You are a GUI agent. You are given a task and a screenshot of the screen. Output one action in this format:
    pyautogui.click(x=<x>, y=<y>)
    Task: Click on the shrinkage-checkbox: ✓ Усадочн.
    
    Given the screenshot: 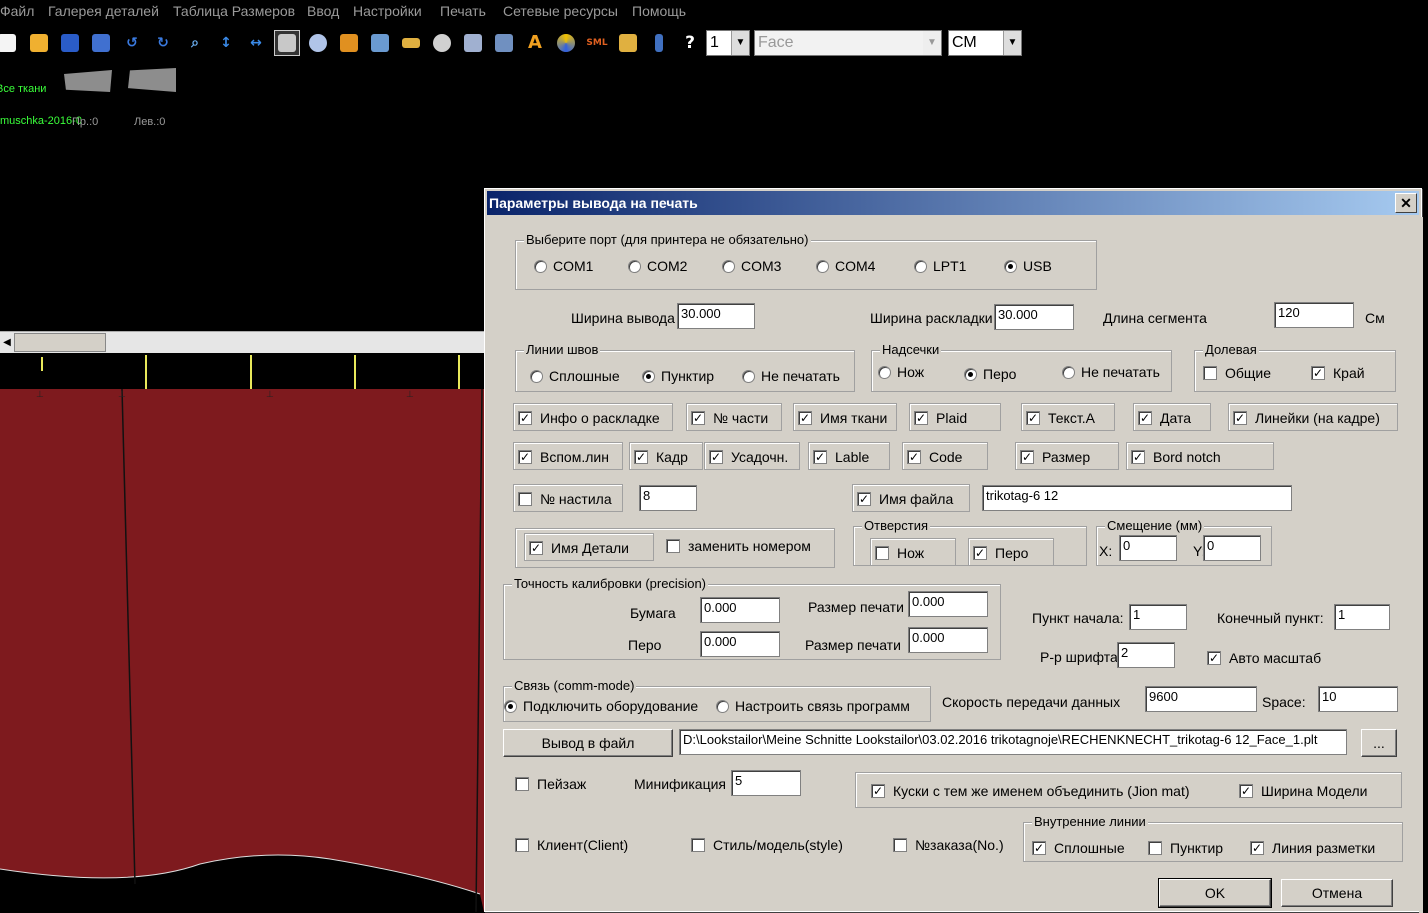 What is the action you would take?
    pyautogui.click(x=748, y=457)
    